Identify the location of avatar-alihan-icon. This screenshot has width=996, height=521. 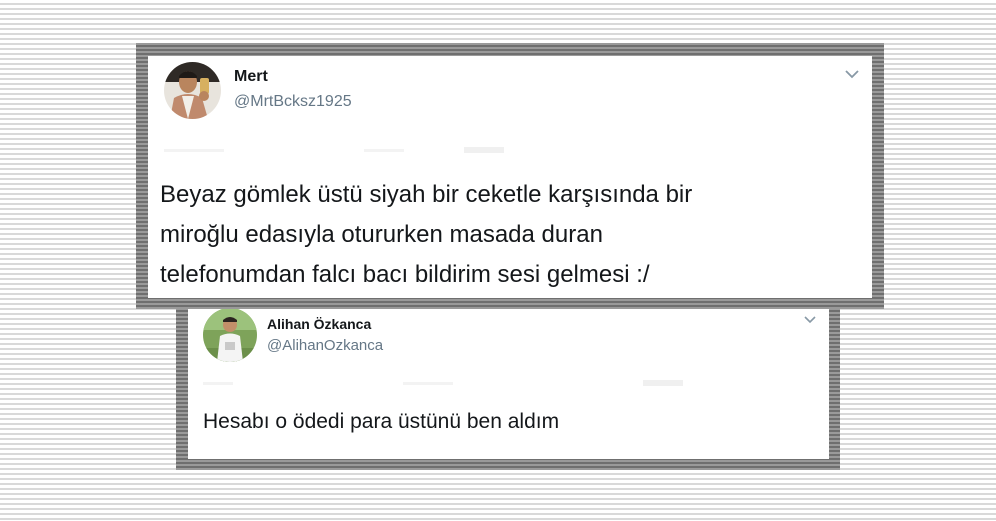
(230, 335).